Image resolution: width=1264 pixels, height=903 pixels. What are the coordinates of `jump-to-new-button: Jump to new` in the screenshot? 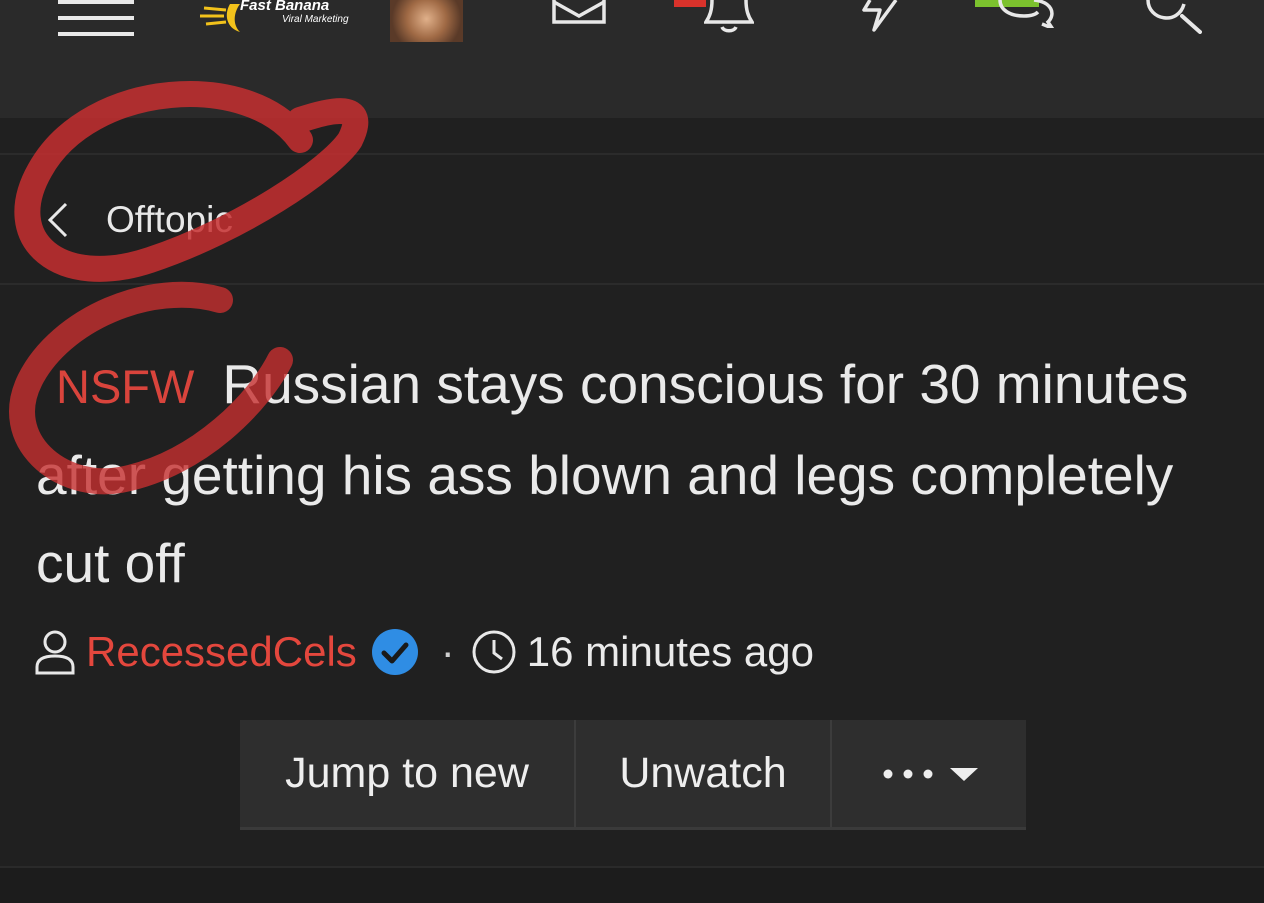 It's located at (407, 773).